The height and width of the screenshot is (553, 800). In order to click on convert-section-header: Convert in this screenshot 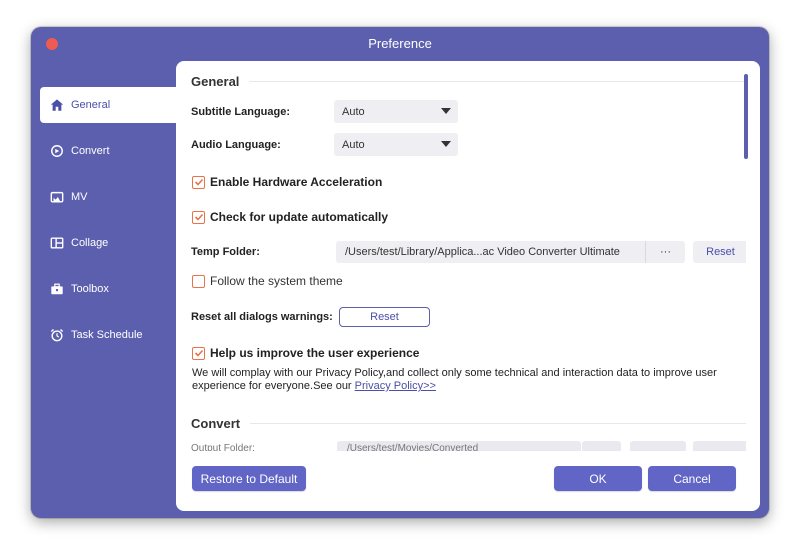, I will do `click(468, 423)`.